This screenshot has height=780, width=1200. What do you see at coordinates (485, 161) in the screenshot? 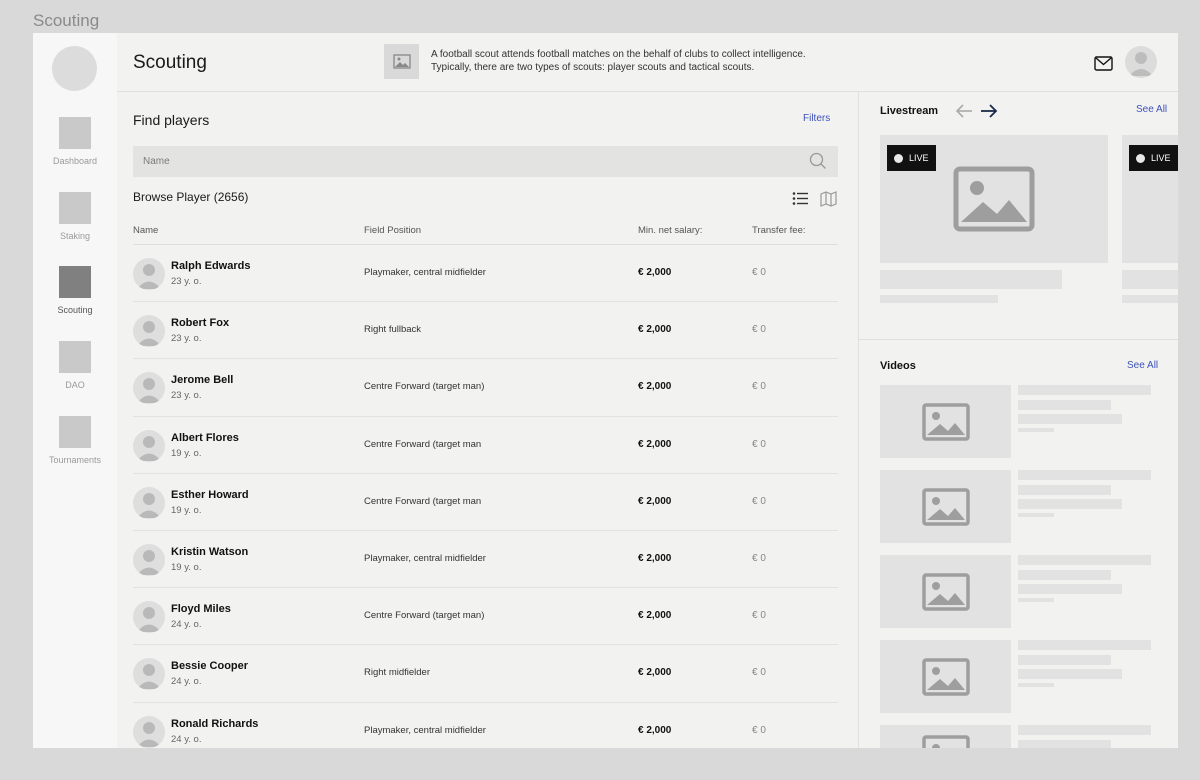
I see `search-input` at bounding box center [485, 161].